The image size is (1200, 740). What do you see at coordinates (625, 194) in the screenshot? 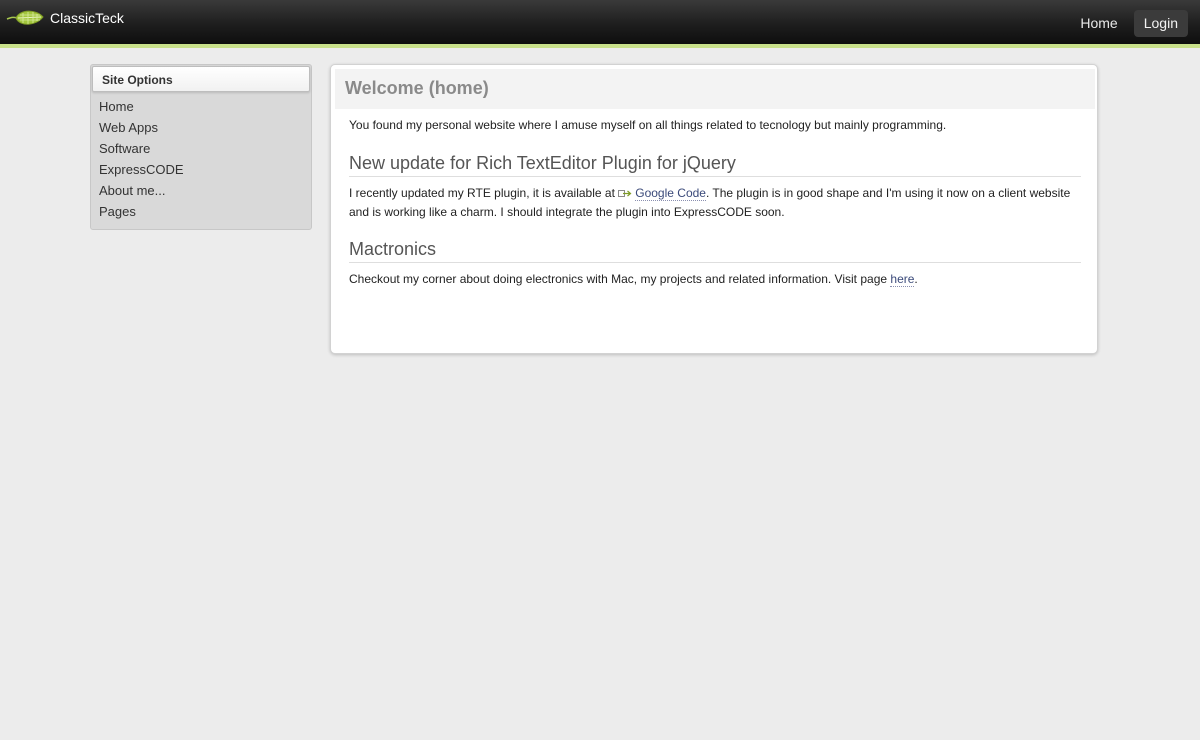
I see `external-link-icon` at bounding box center [625, 194].